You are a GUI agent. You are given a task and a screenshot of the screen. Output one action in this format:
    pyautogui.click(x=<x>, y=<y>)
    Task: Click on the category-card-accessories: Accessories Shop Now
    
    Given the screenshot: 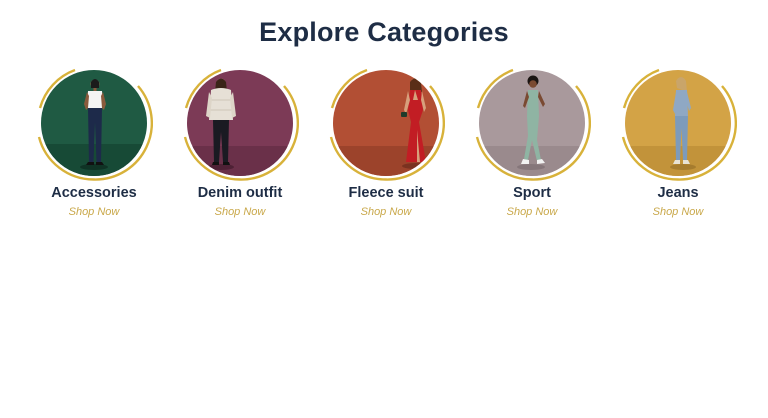 What is the action you would take?
    pyautogui.click(x=94, y=144)
    